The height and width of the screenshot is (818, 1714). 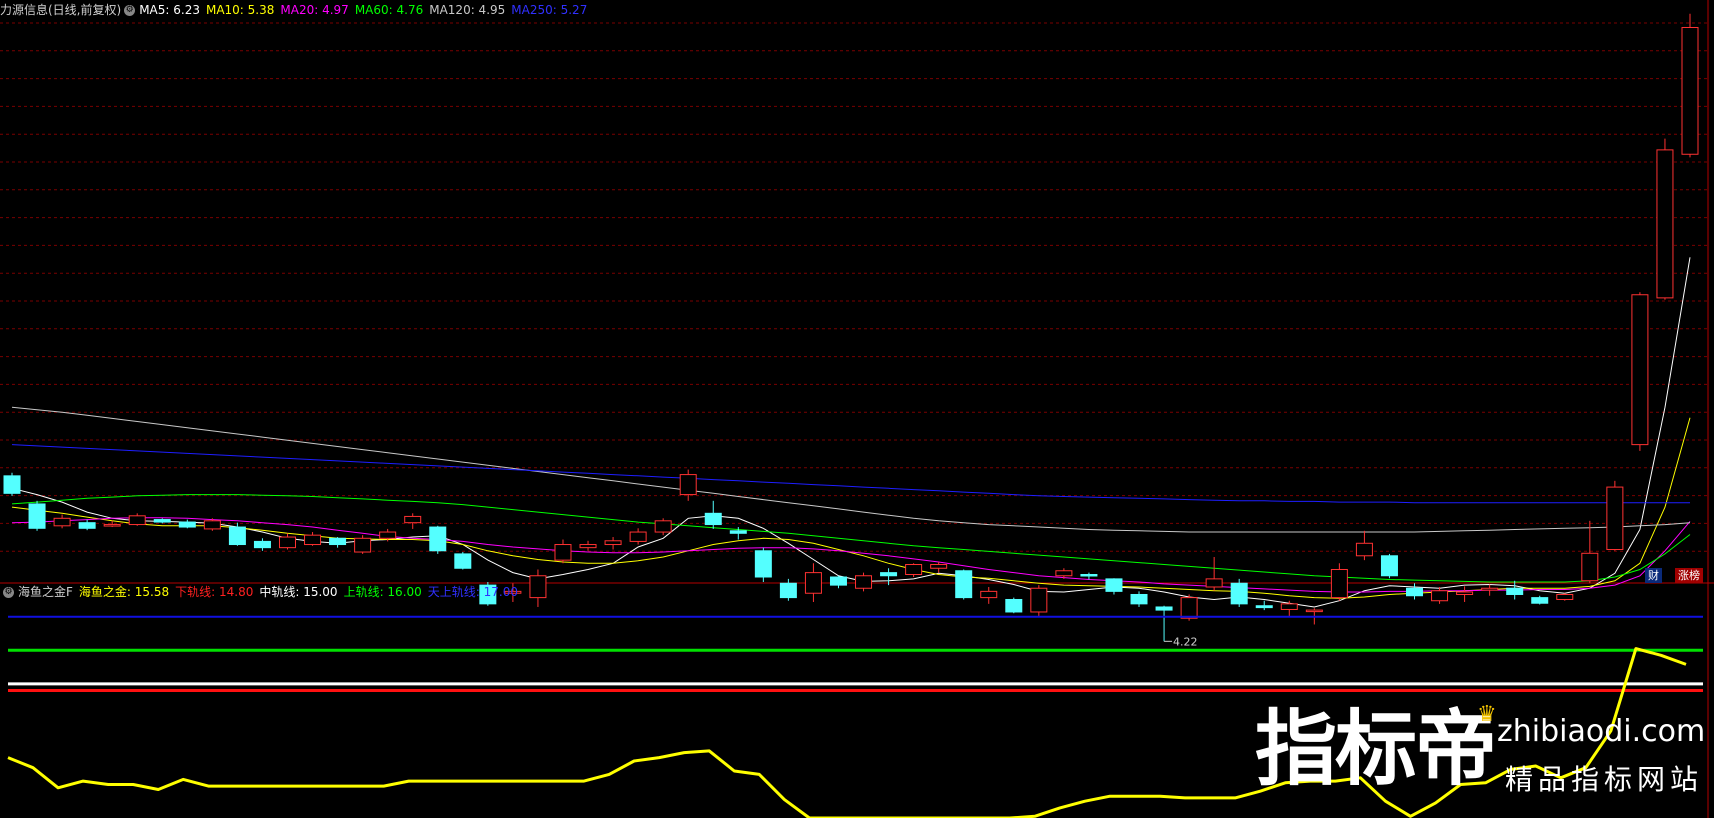 I want to click on ma-line-ma60, so click(x=851, y=538).